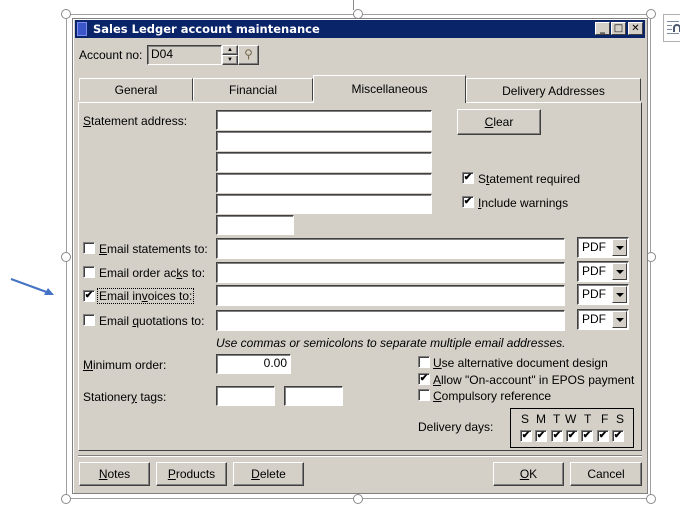  Describe the element at coordinates (526, 436) in the screenshot. I see `day-checkbox-sun: ✔` at that location.